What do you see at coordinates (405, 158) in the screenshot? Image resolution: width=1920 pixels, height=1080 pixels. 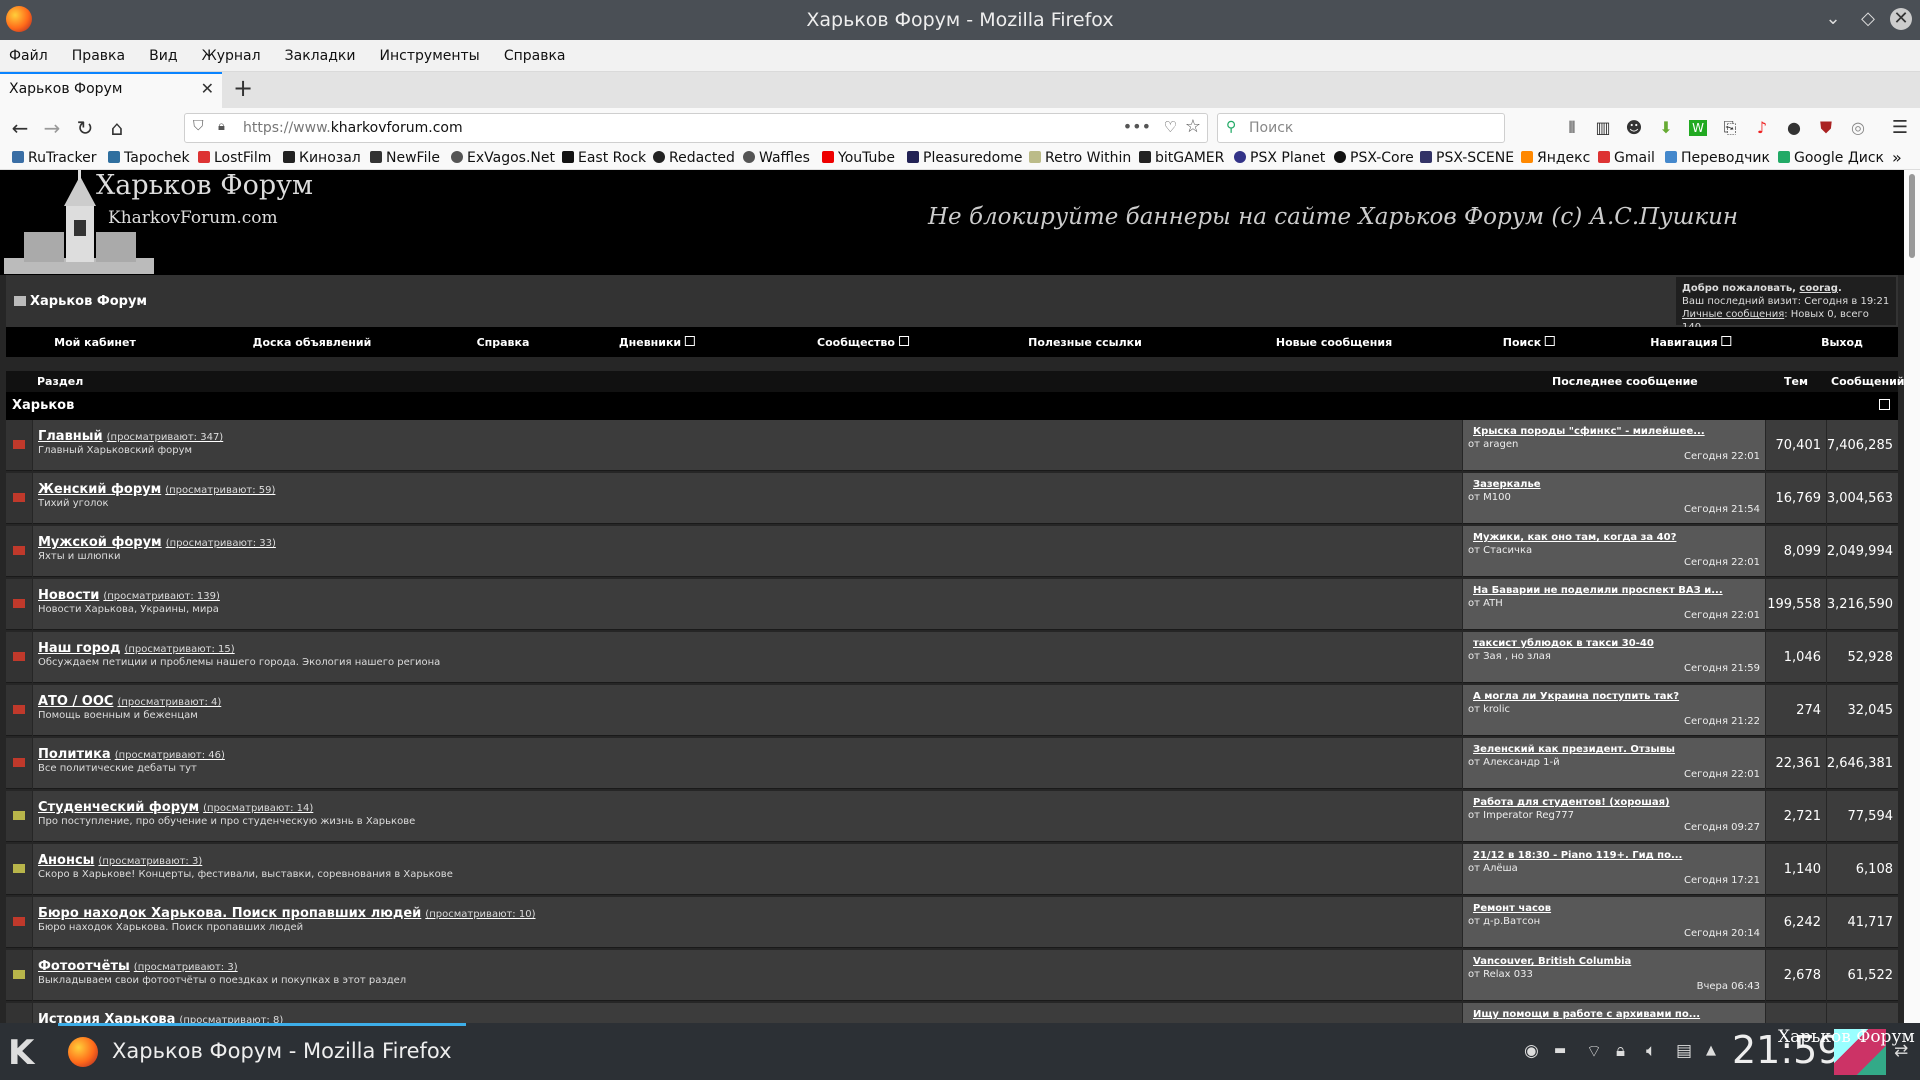 I see `bookmark-newfile: NewFile` at bounding box center [405, 158].